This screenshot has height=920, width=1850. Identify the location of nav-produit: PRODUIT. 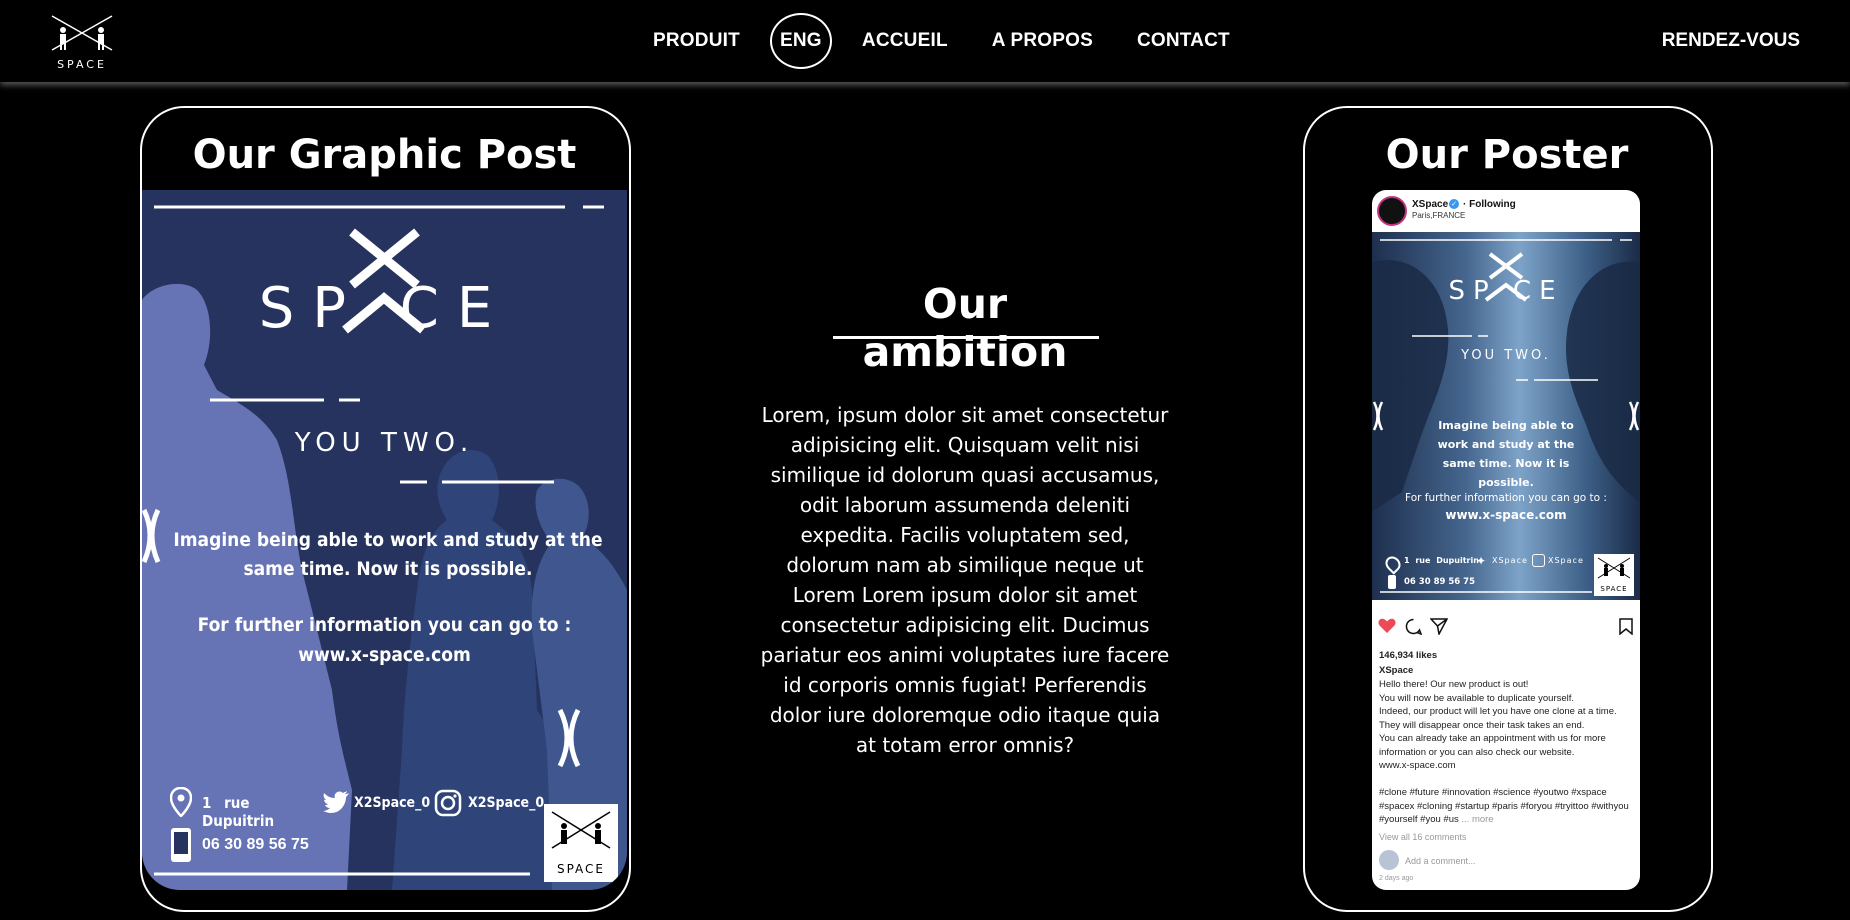
(696, 41).